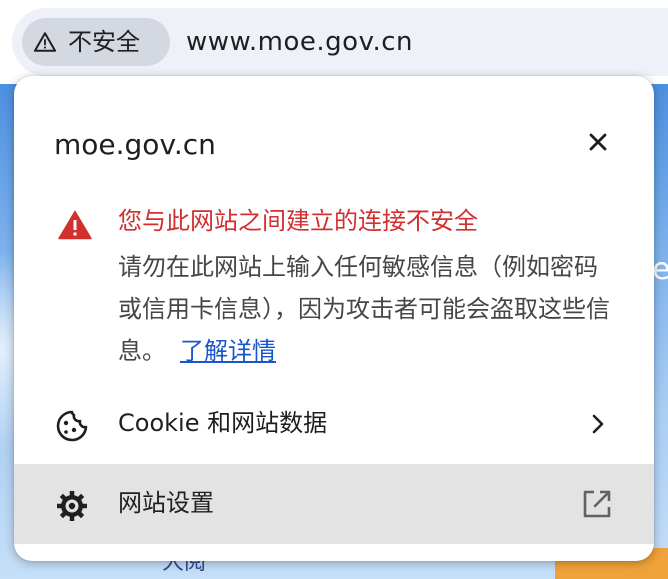 The image size is (668, 579). Describe the element at coordinates (72, 426) in the screenshot. I see `cookie-icon` at that location.